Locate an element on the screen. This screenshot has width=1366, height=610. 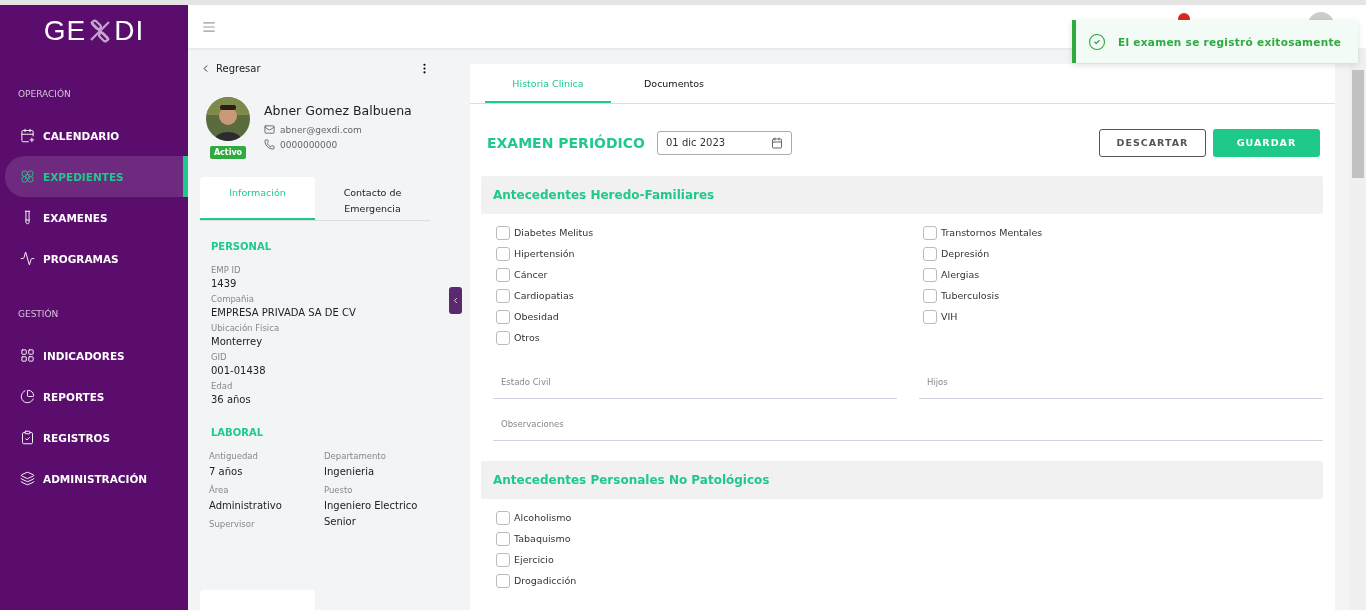
nav-item: PROGRAMAS is located at coordinates (94, 258).